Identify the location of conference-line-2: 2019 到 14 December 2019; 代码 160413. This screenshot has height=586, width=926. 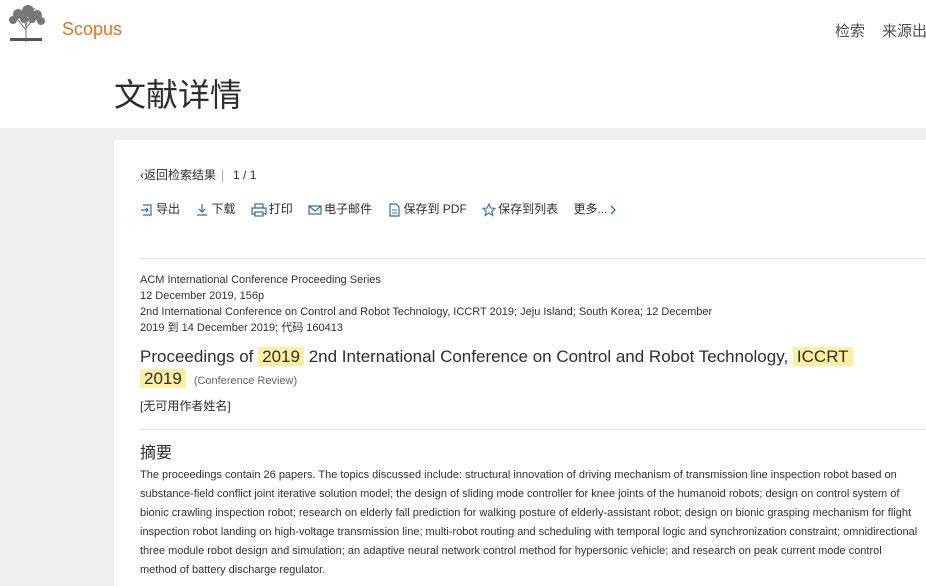
(242, 328).